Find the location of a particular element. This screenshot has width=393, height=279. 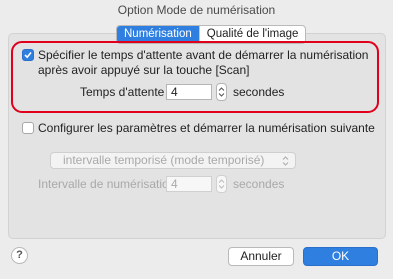

scan-mode-select-value: intervalle temporisé (mode temporisé) is located at coordinates (164, 160).